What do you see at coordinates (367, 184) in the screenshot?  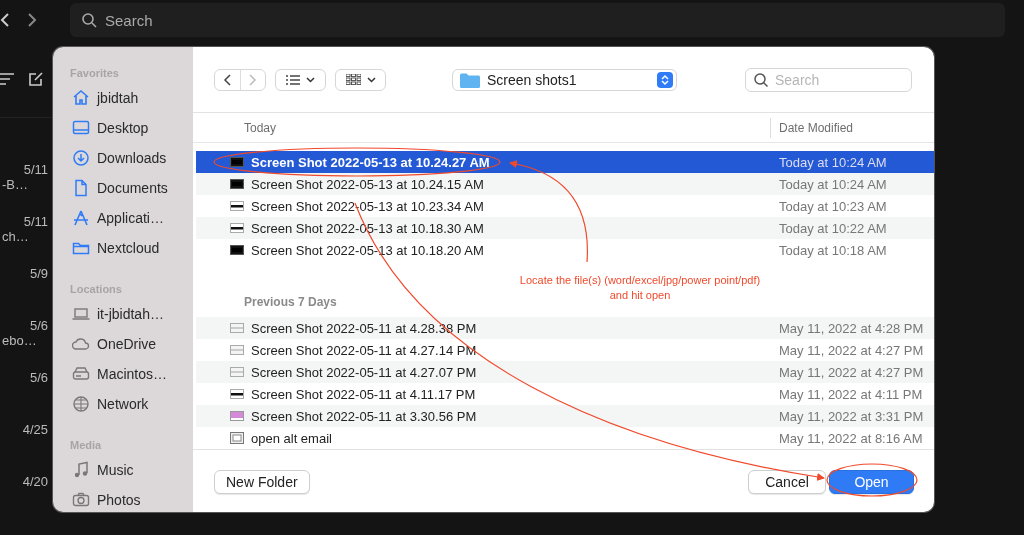 I see `file-name: Screen Shot 2022-05-13 at 10.24.15 AM` at bounding box center [367, 184].